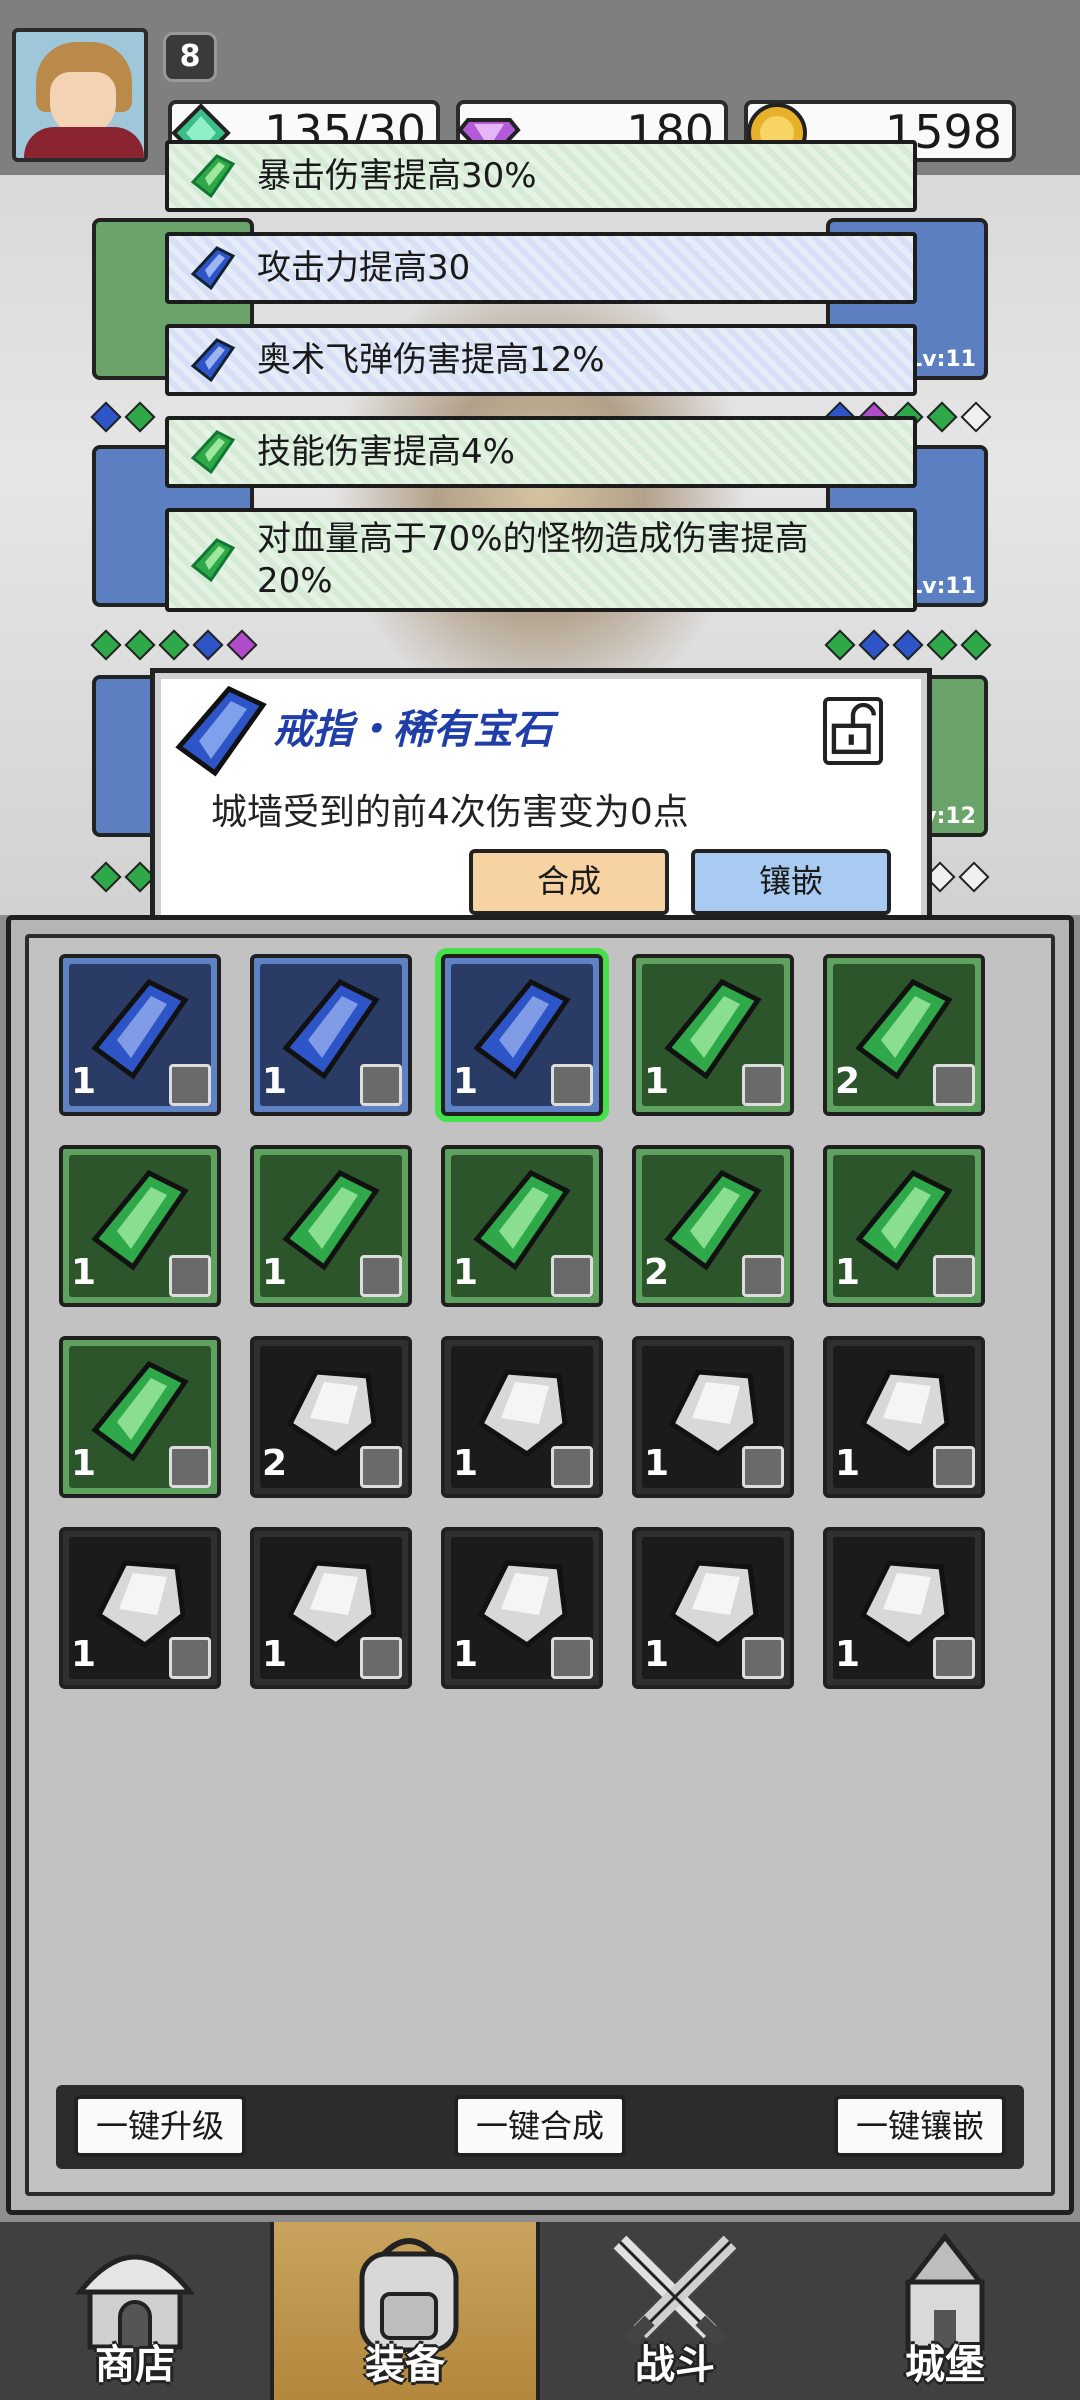 The image size is (1080, 2400). I want to click on stat-bonus-row: 暴击伤害提高30%, so click(541, 176).